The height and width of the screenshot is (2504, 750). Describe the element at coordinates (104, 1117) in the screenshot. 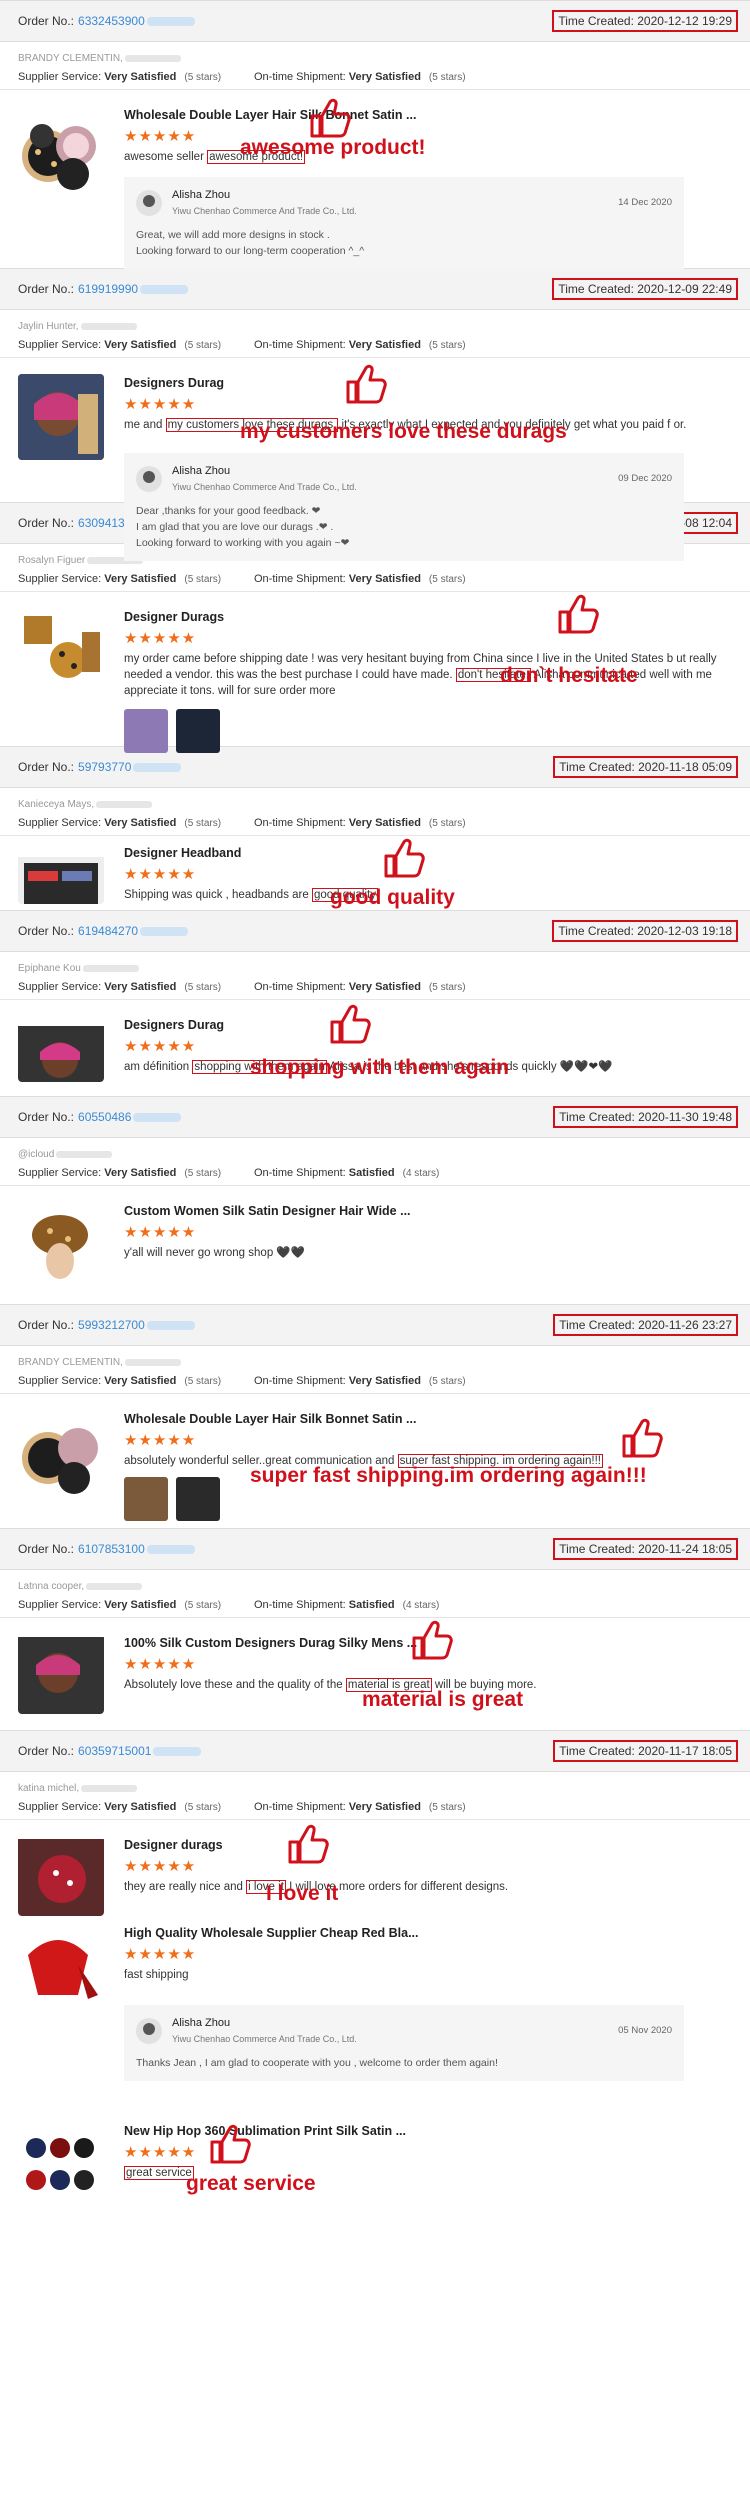

I see `order-number-link: 60550486` at that location.